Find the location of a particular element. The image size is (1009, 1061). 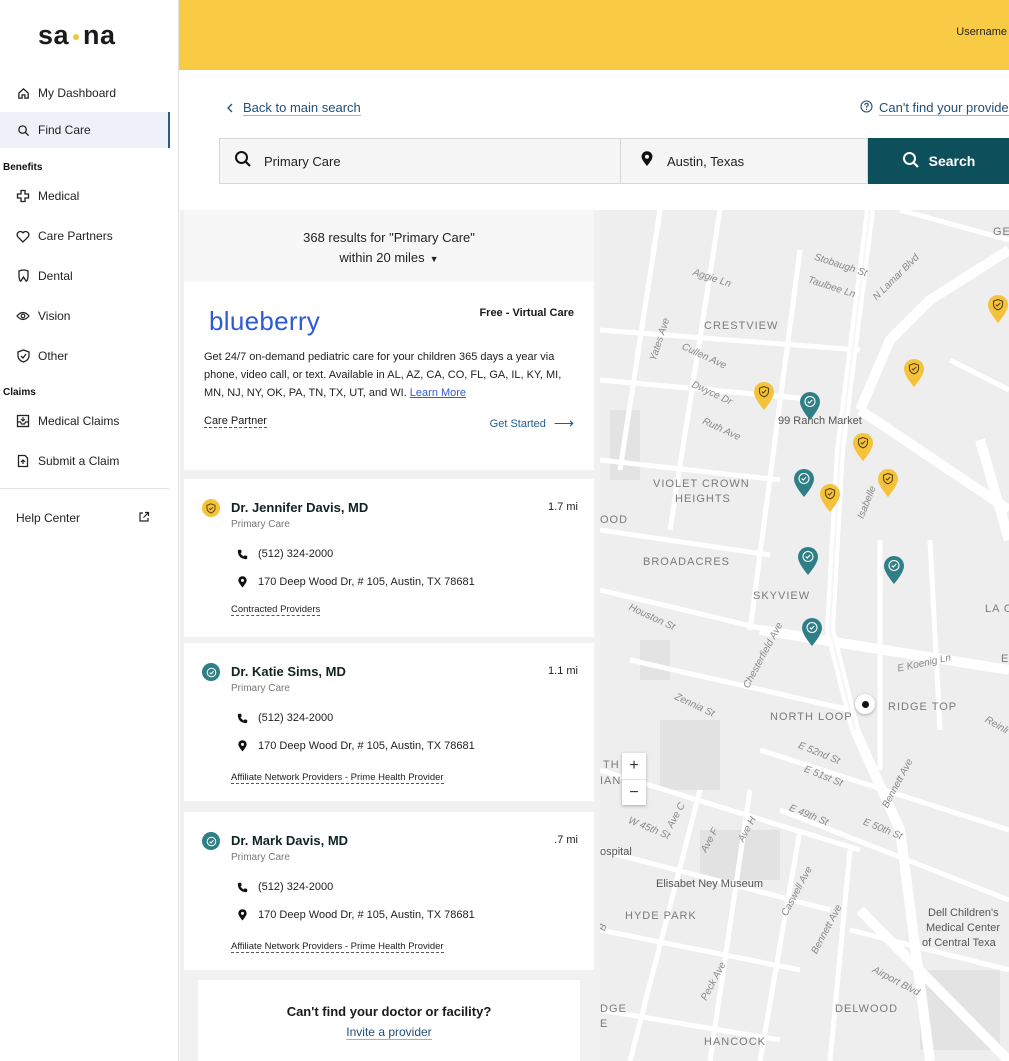

provider-distance: 1.1 mi is located at coordinates (563, 671).